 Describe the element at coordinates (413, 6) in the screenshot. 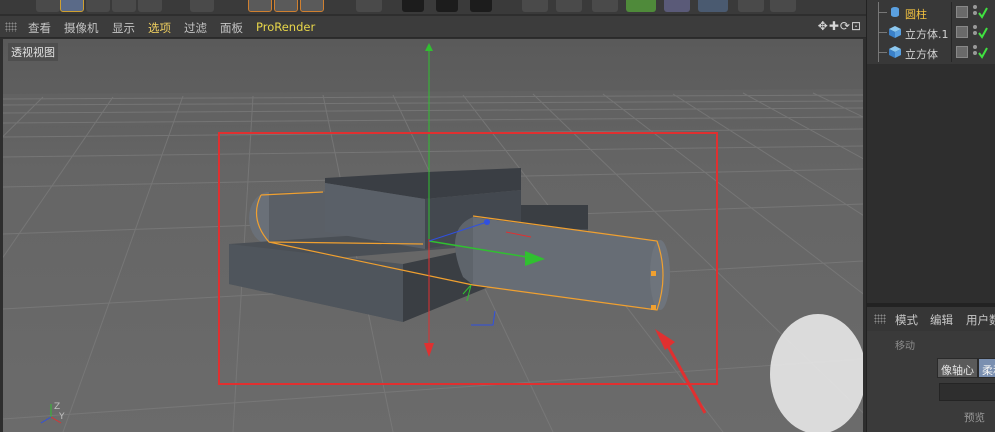

I see `render-view-button` at that location.